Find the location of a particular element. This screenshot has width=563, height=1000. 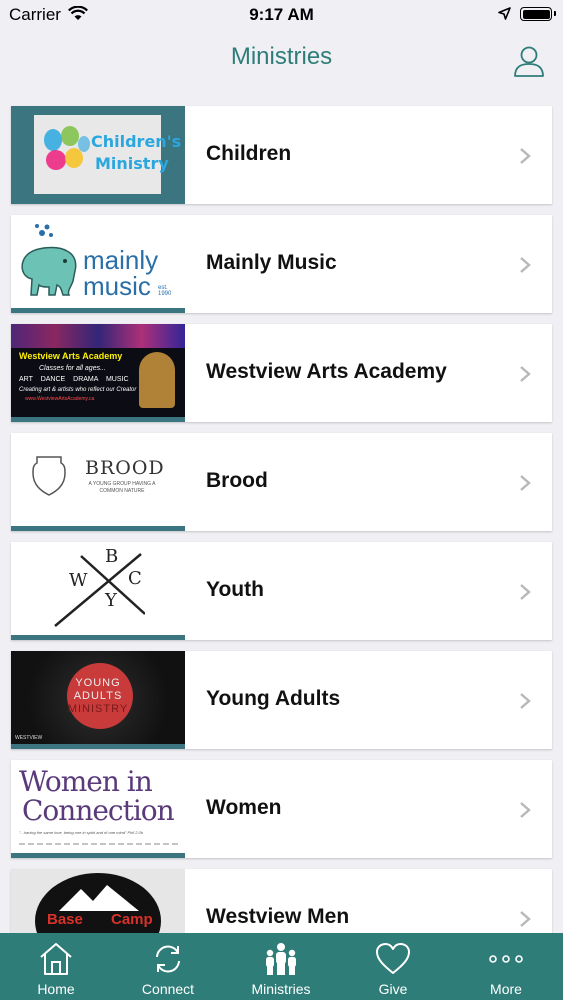

thumb-est: est. 1990 is located at coordinates (165, 291).